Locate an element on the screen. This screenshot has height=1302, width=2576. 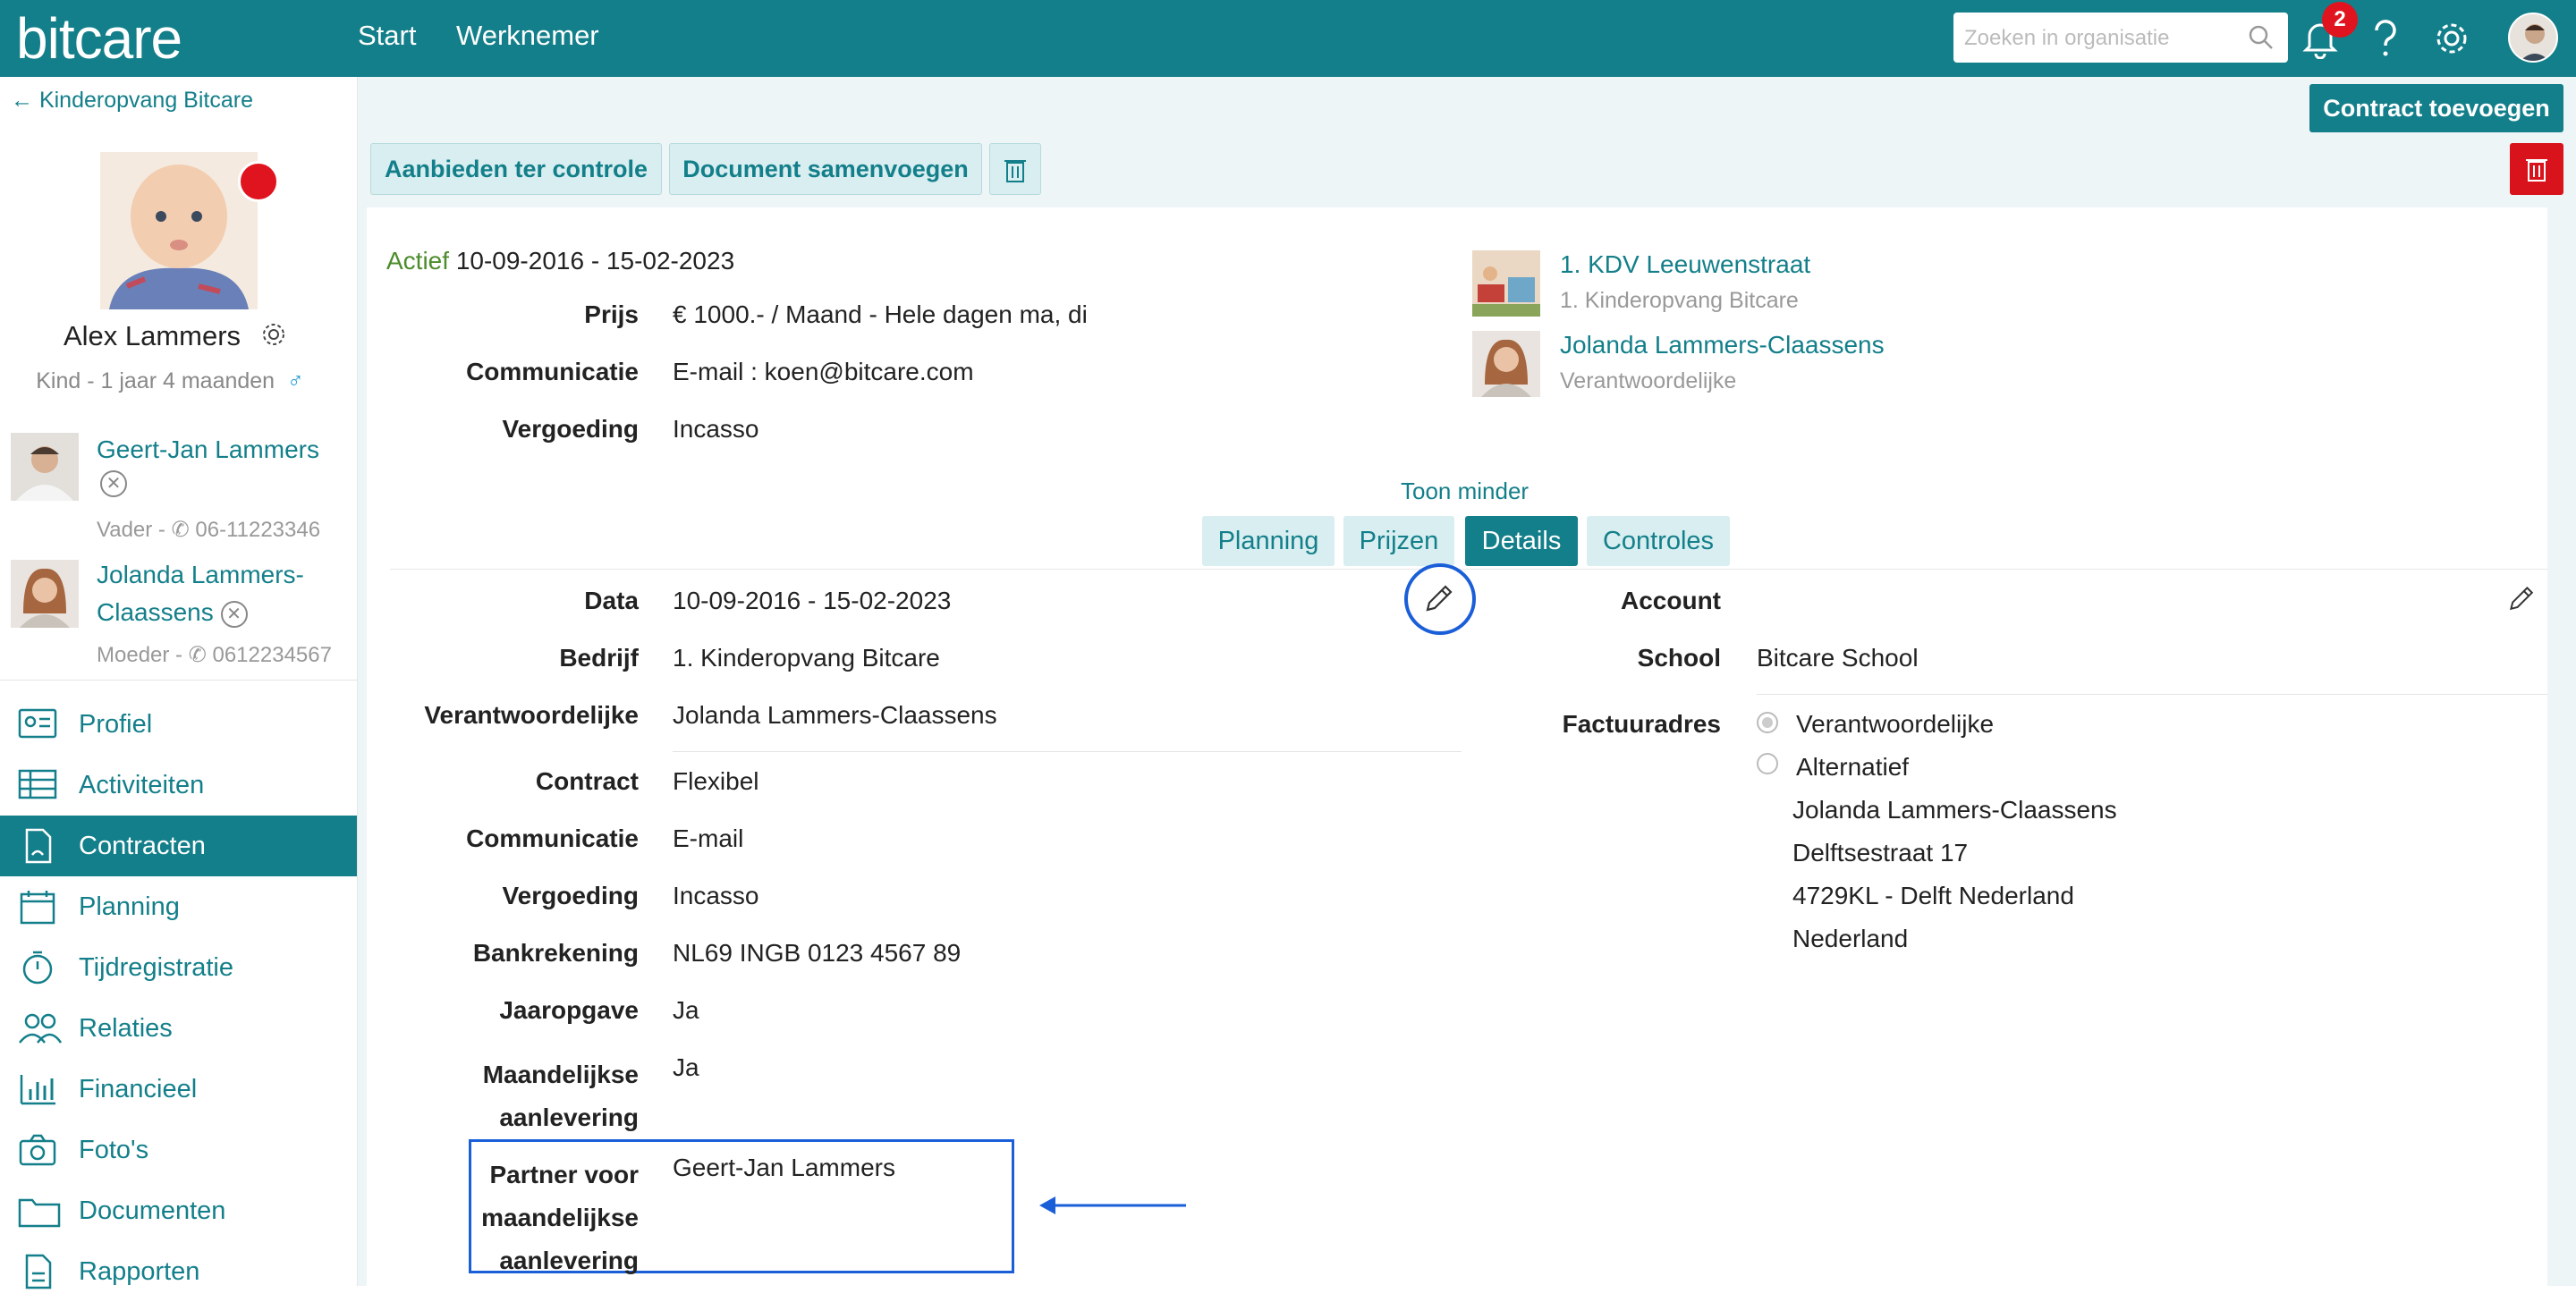
relation-phone: 0612234567 is located at coordinates (271, 655).